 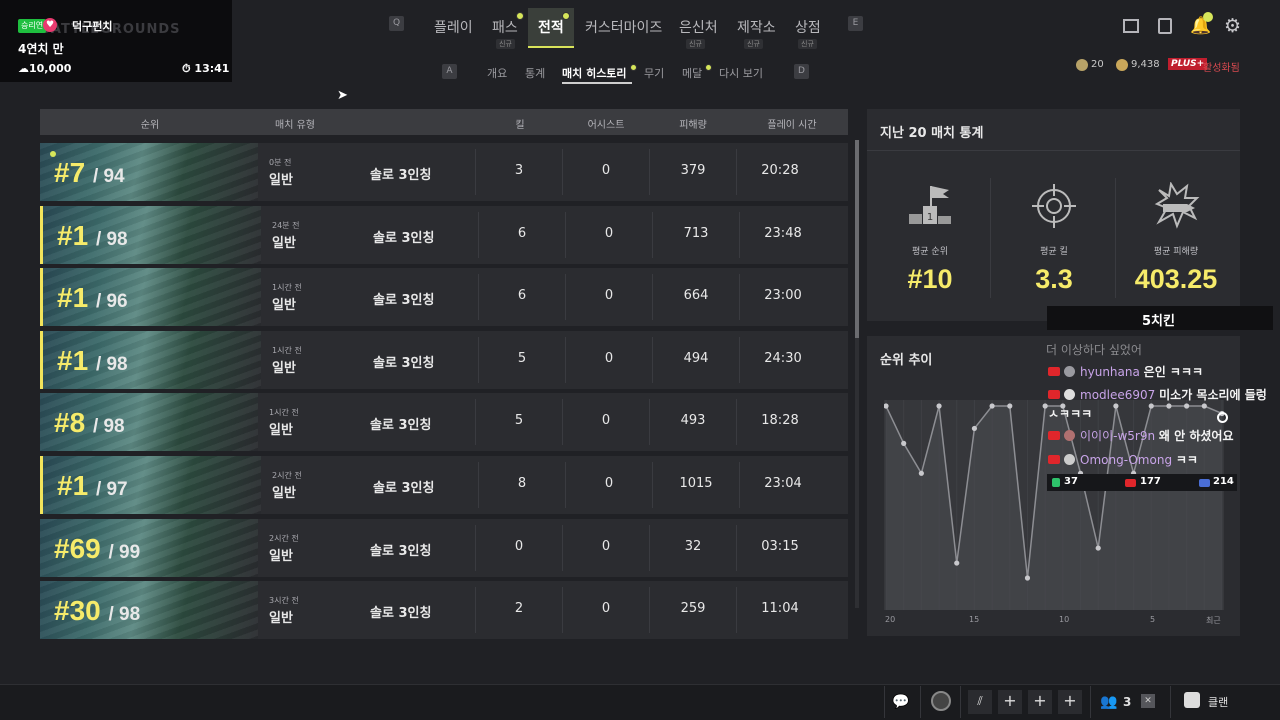 I want to click on th-kills: 킬, so click(x=520, y=125).